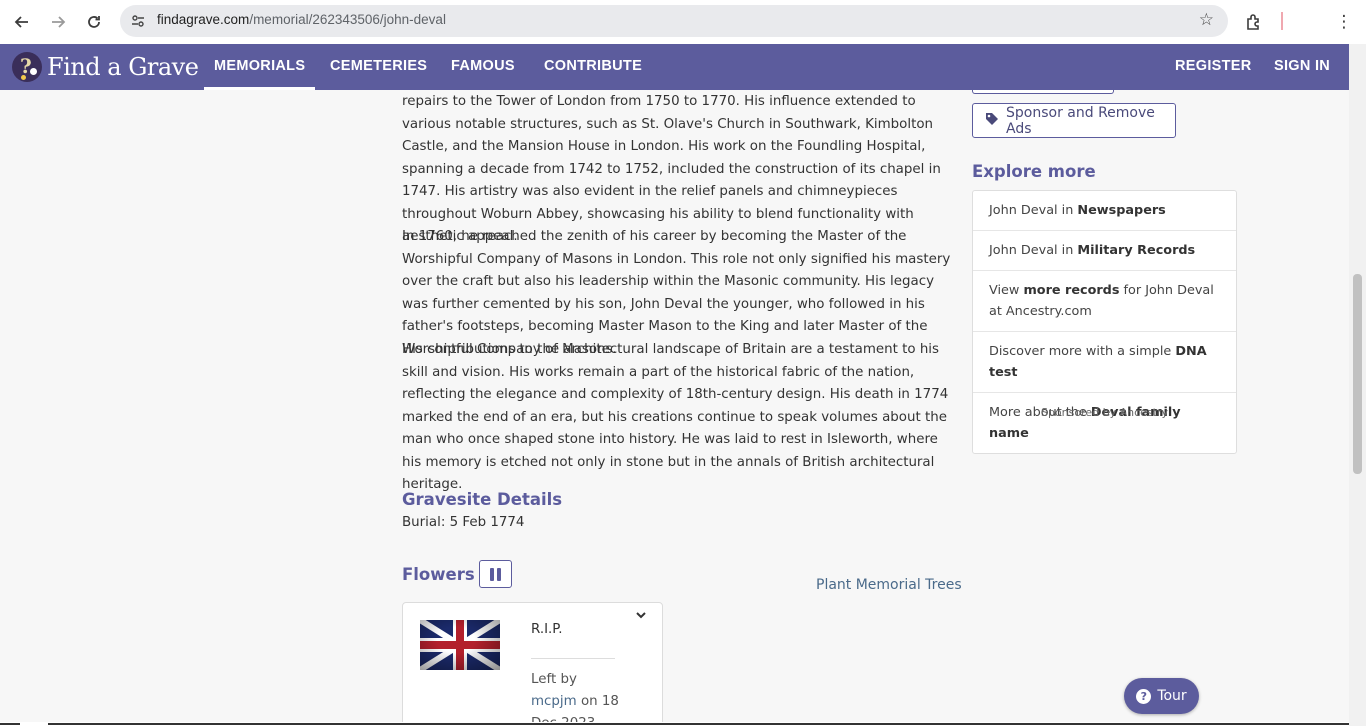 This screenshot has width=1366, height=726. Describe the element at coordinates (482, 499) in the screenshot. I see `gravesite-heading: Gravesite Details` at that location.